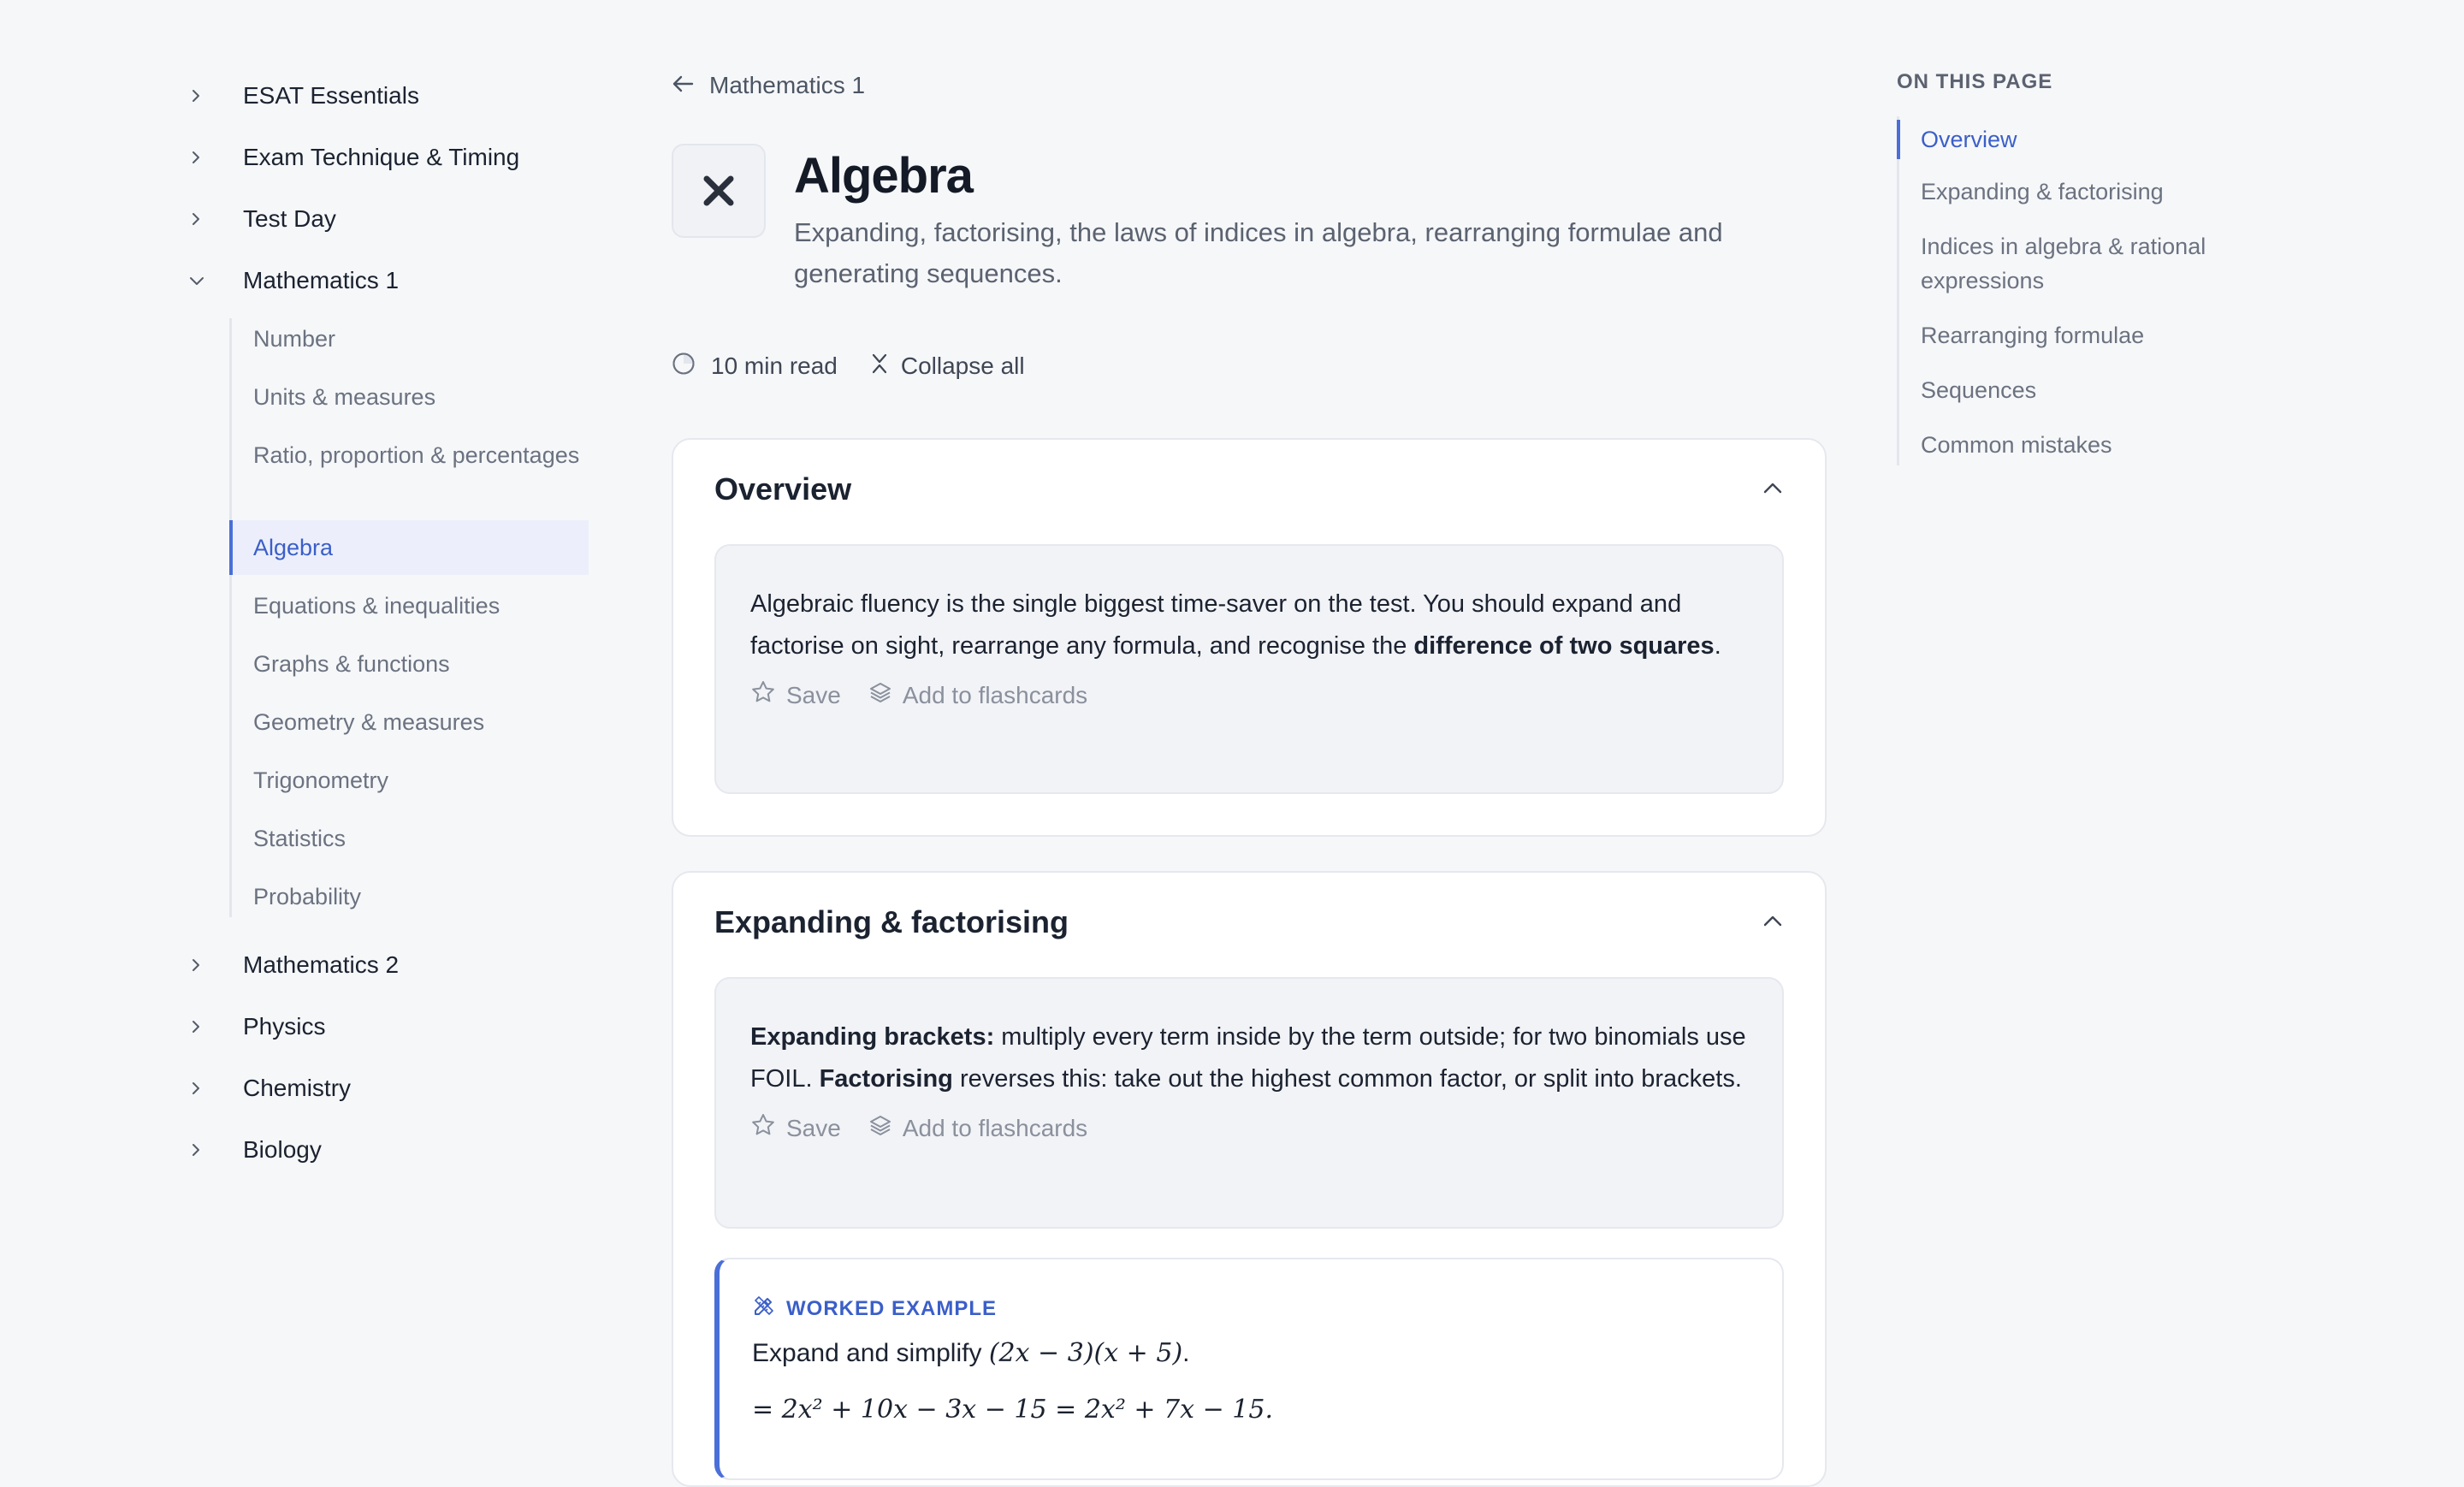 The height and width of the screenshot is (1487, 2464). I want to click on section-overview-header: Overview, so click(1249, 489).